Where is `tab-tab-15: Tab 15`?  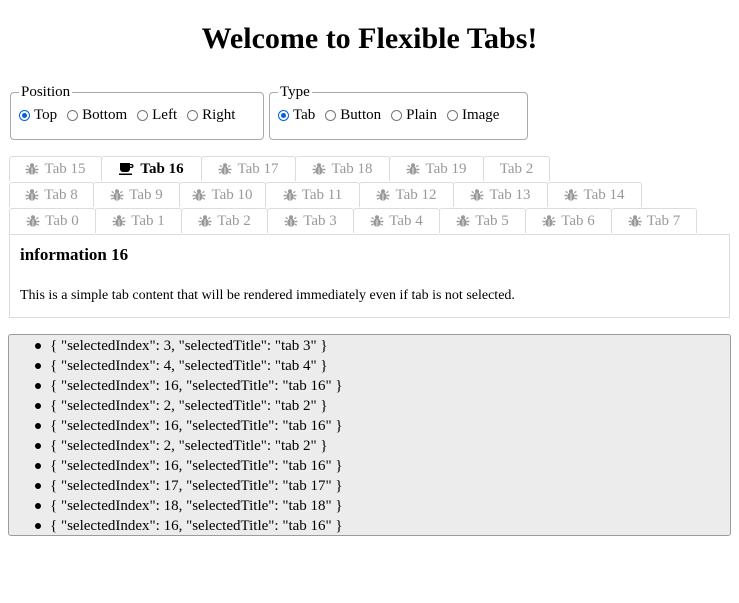 tab-tab-15: Tab 15 is located at coordinates (55, 168).